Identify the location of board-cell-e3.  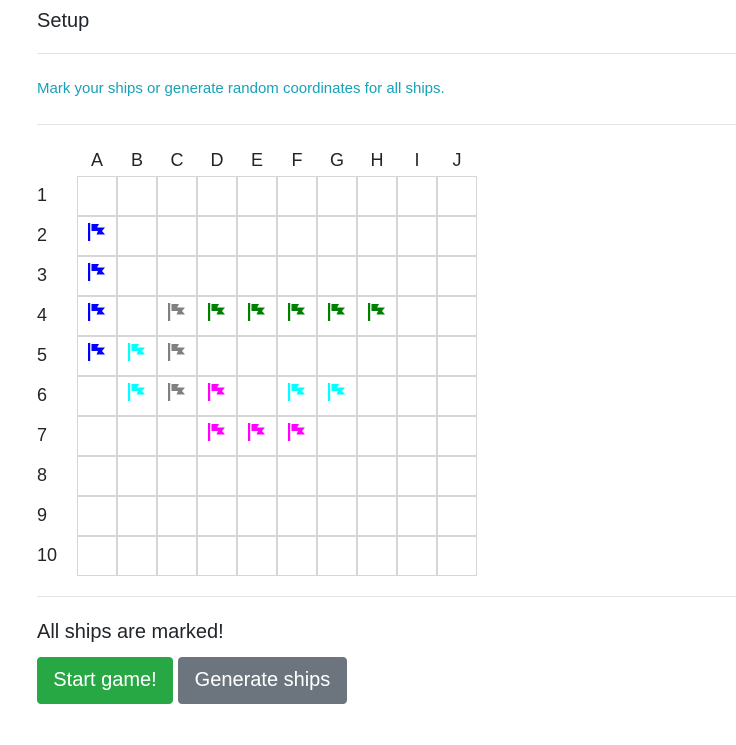
(257, 276).